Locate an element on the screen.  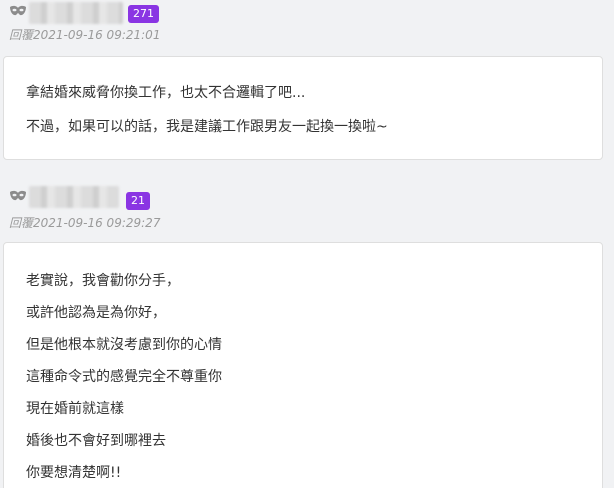
level-badge: 21 is located at coordinates (138, 201).